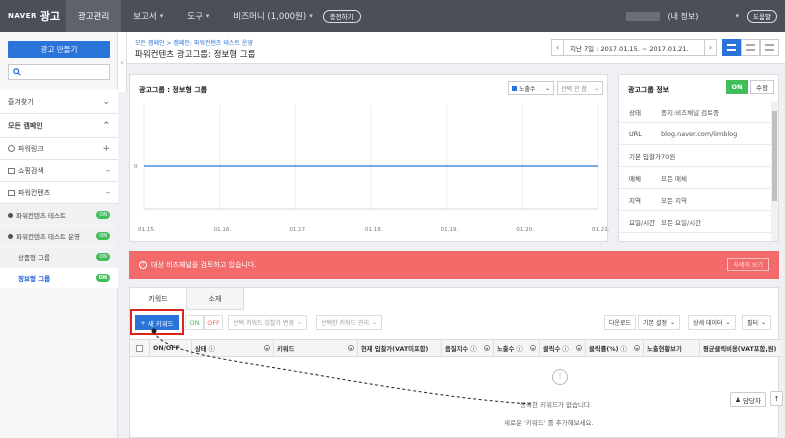  What do you see at coordinates (59, 102) in the screenshot?
I see `sidebar-favorites: 즐겨찾기 ⌄` at bounding box center [59, 102].